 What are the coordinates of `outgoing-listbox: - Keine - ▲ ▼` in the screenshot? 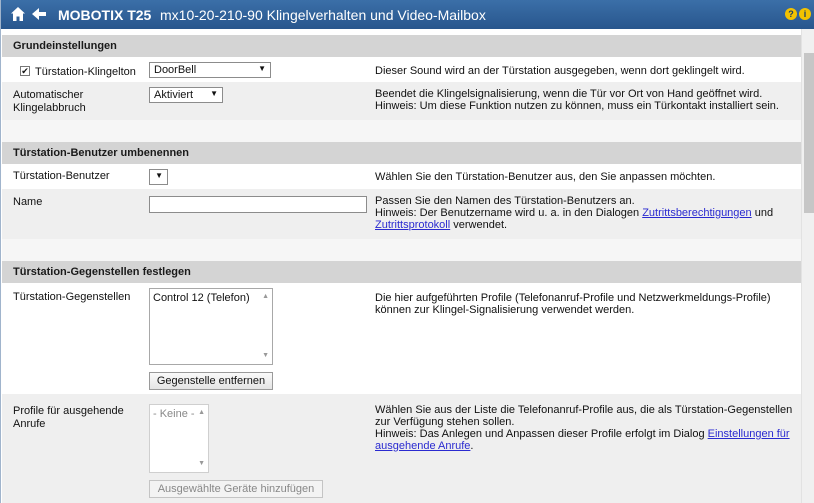 It's located at (179, 438).